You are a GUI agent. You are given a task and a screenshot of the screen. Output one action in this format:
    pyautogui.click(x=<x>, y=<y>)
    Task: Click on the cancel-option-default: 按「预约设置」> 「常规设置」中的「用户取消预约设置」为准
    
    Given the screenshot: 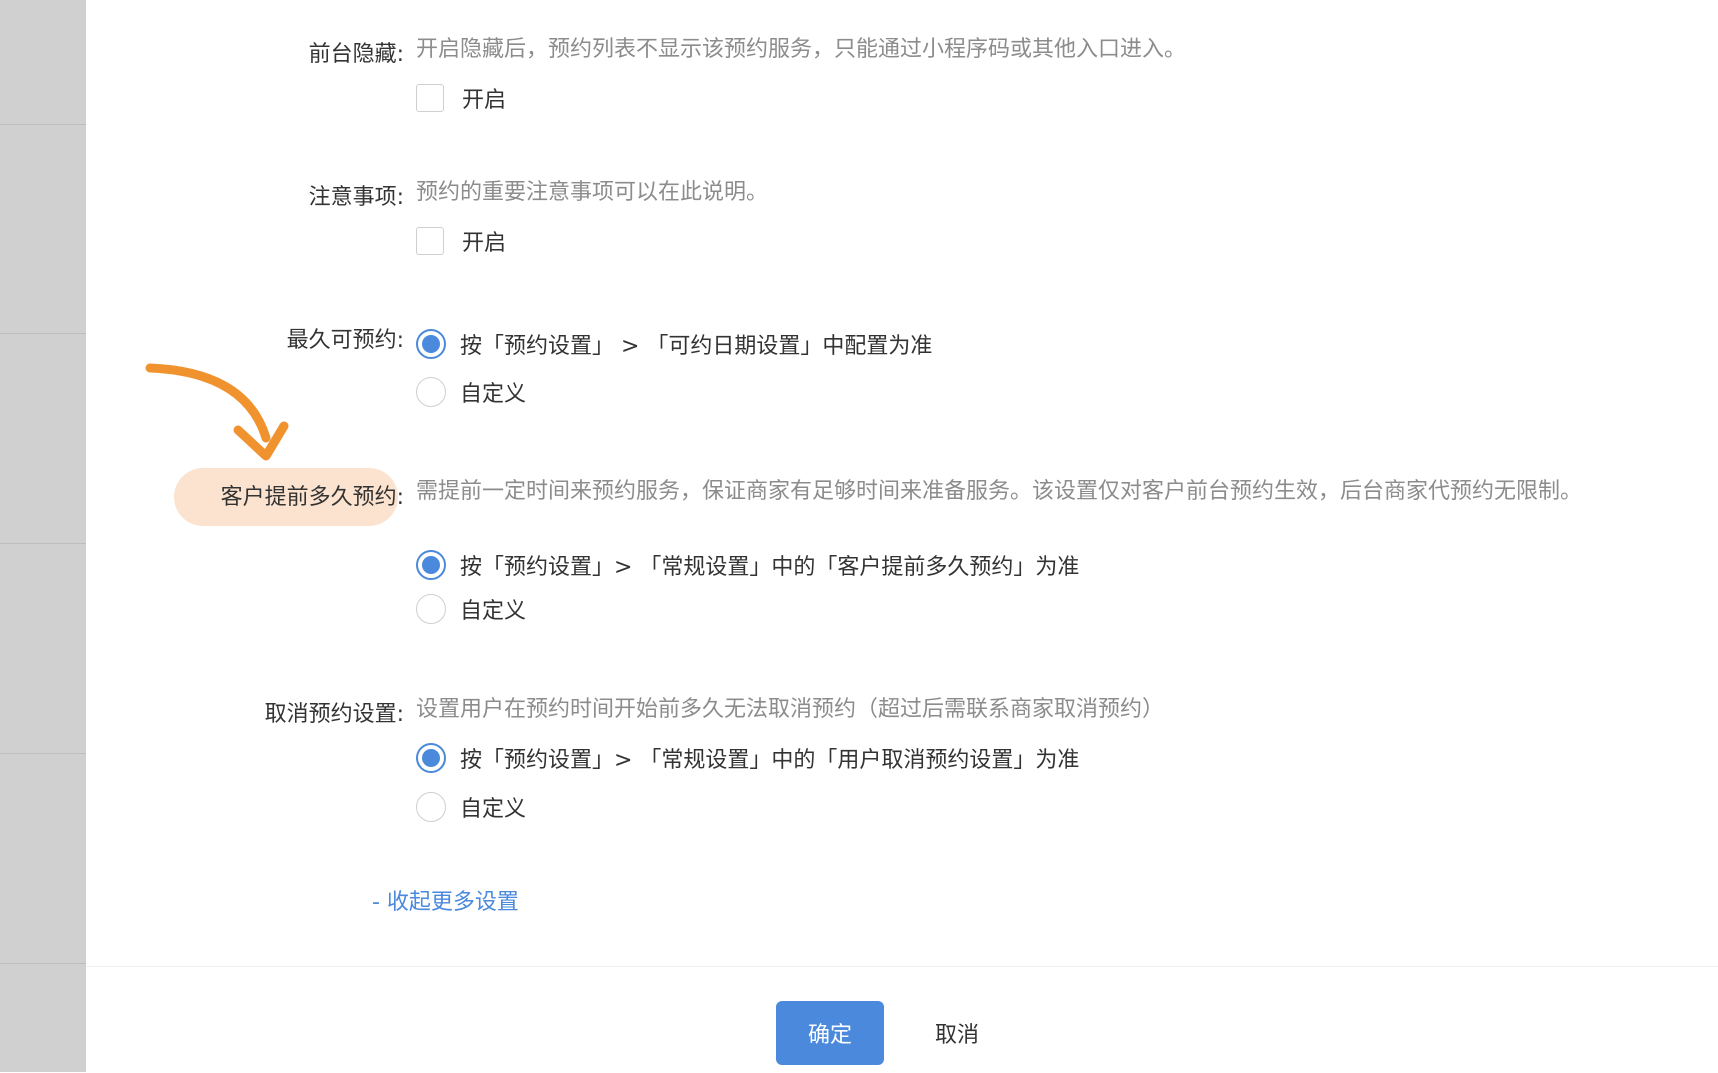 What is the action you would take?
    pyautogui.click(x=747, y=758)
    